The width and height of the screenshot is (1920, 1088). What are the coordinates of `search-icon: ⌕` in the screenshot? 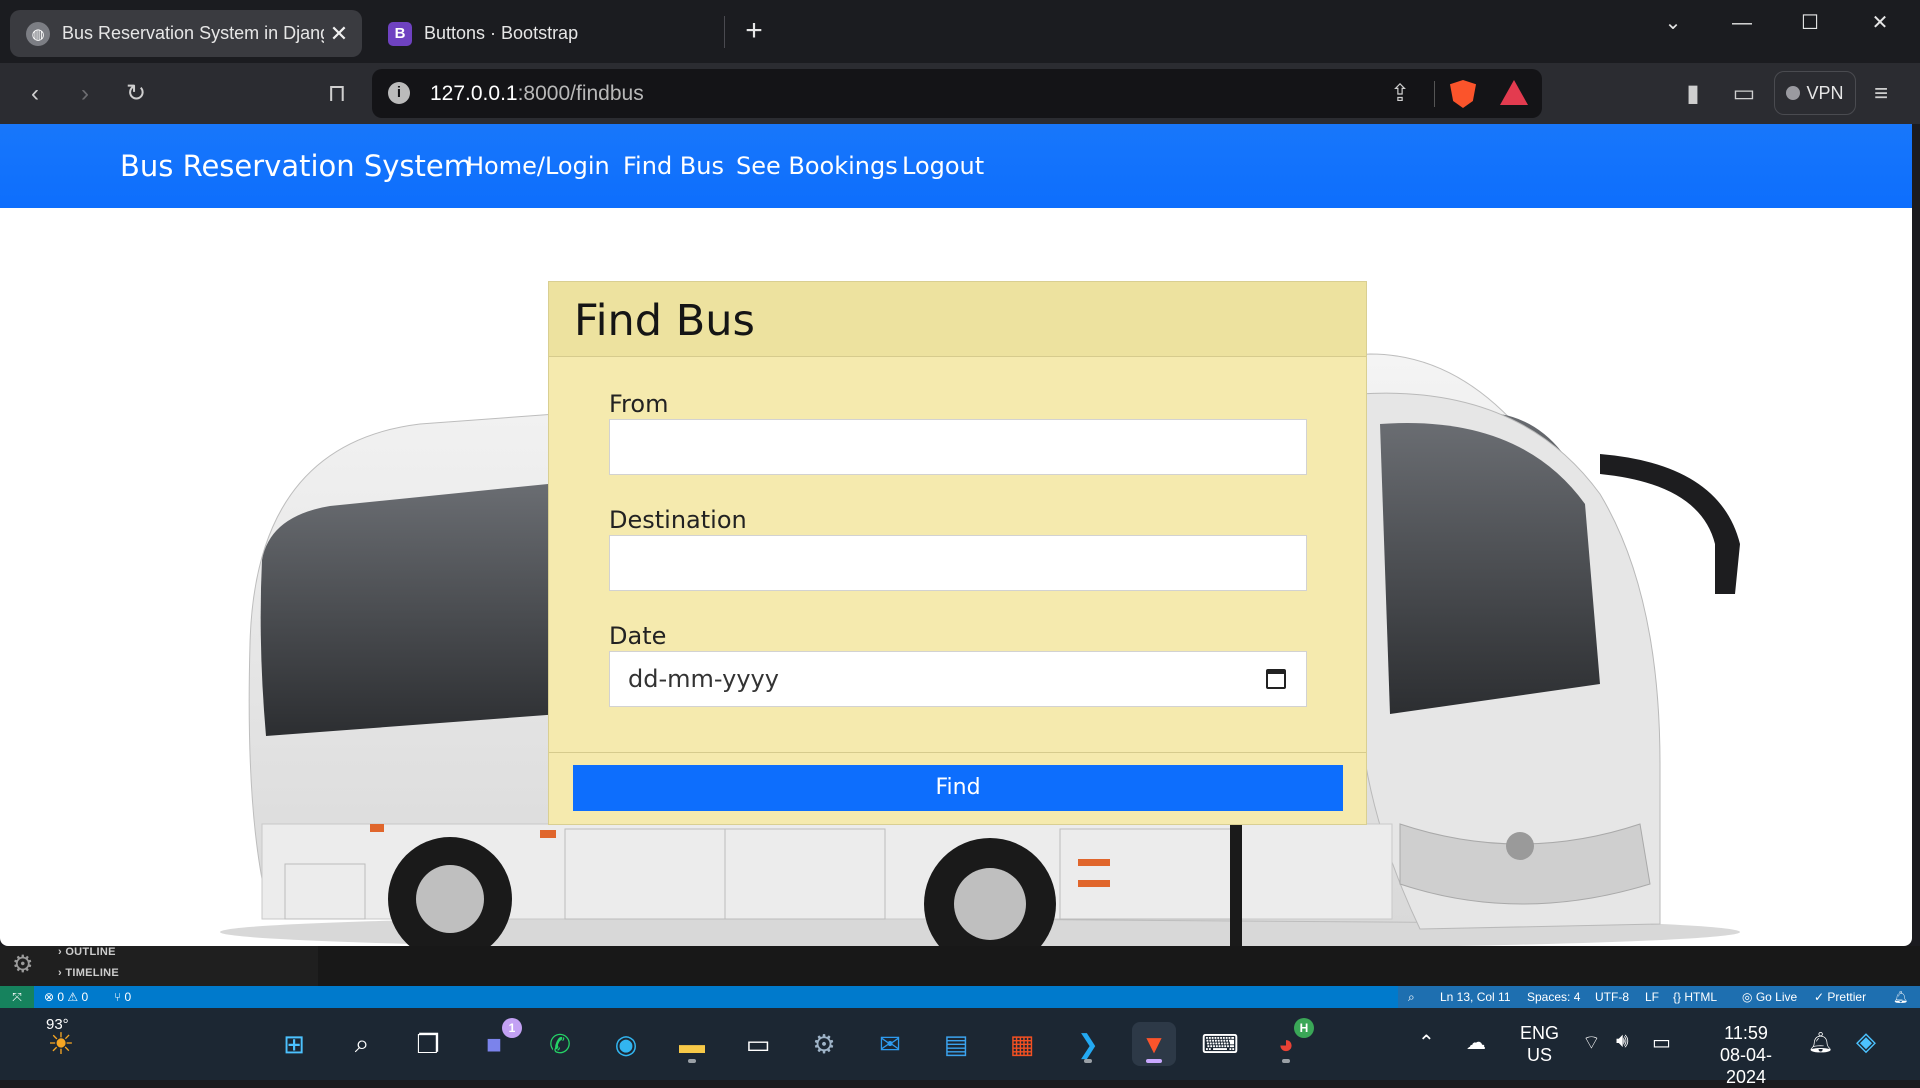 It's located at (362, 1044).